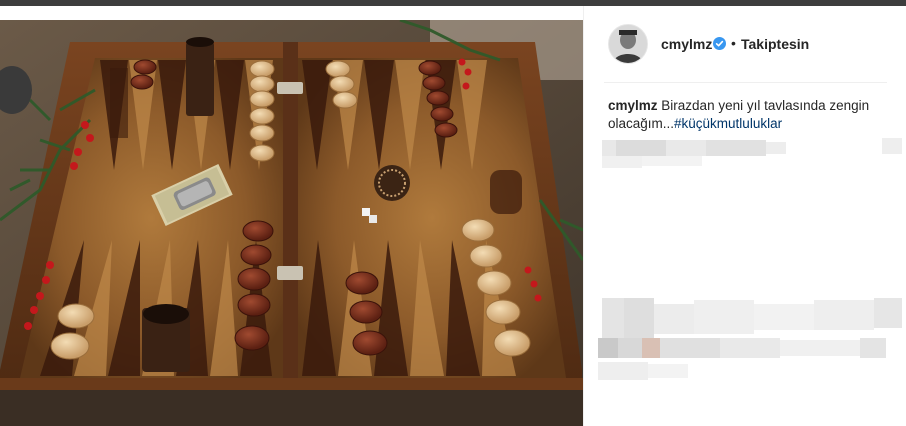  Describe the element at coordinates (728, 123) in the screenshot. I see `hashtag-link: #küçükmutluluklar` at that location.